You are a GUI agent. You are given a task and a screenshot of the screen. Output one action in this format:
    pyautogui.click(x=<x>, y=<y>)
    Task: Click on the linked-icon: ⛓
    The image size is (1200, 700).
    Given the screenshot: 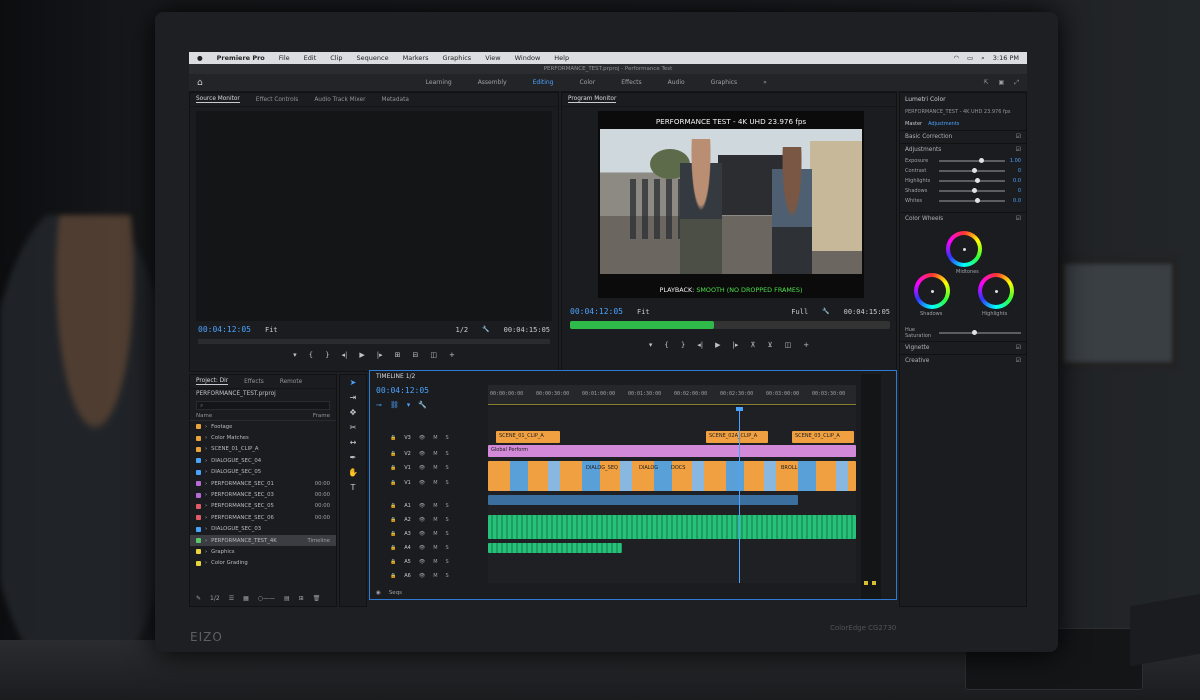 What is the action you would take?
    pyautogui.click(x=394, y=405)
    